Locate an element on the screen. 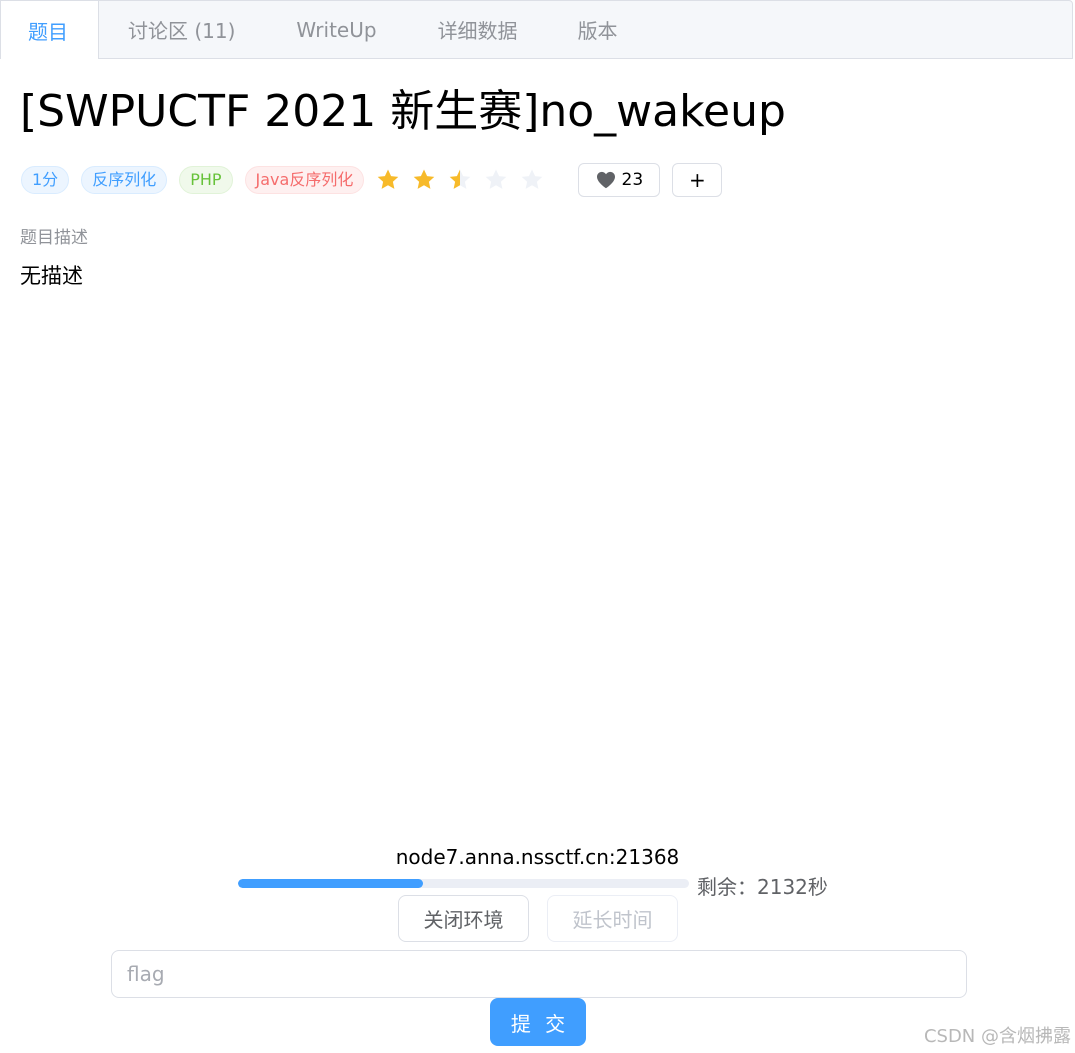 The height and width of the screenshot is (1053, 1075). tag-row: 1分 反序列化 PHP Java反序列化 23 + is located at coordinates (372, 180).